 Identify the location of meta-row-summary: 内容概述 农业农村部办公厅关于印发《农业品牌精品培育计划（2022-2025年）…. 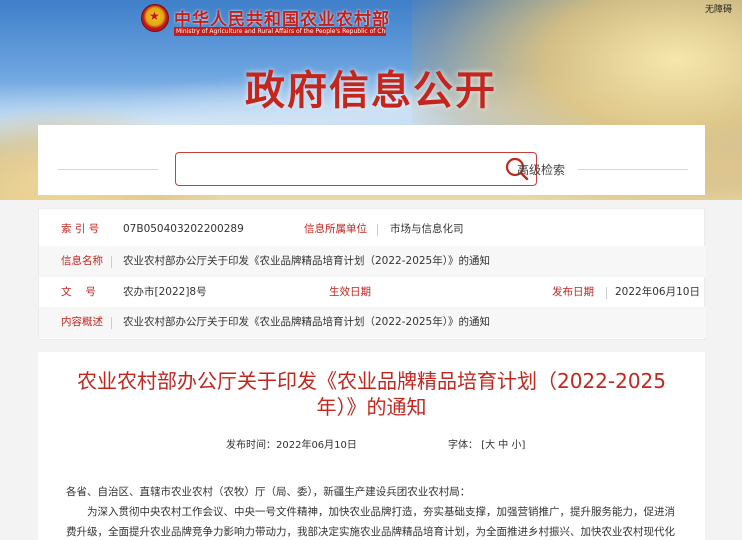
(372, 322).